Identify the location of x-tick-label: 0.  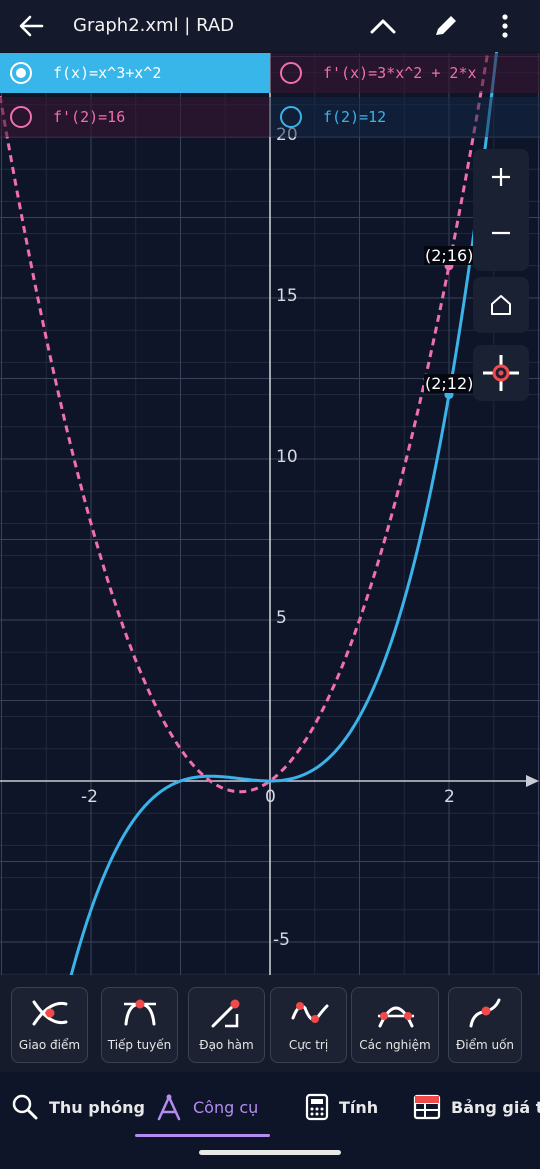
(270, 797).